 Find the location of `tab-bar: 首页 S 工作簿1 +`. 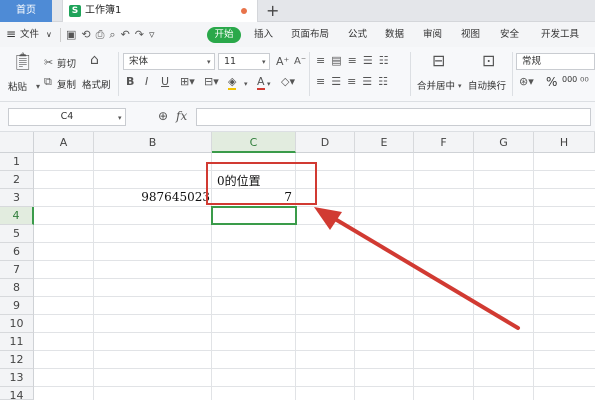

tab-bar: 首页 S 工作簿1 + is located at coordinates (297, 11).